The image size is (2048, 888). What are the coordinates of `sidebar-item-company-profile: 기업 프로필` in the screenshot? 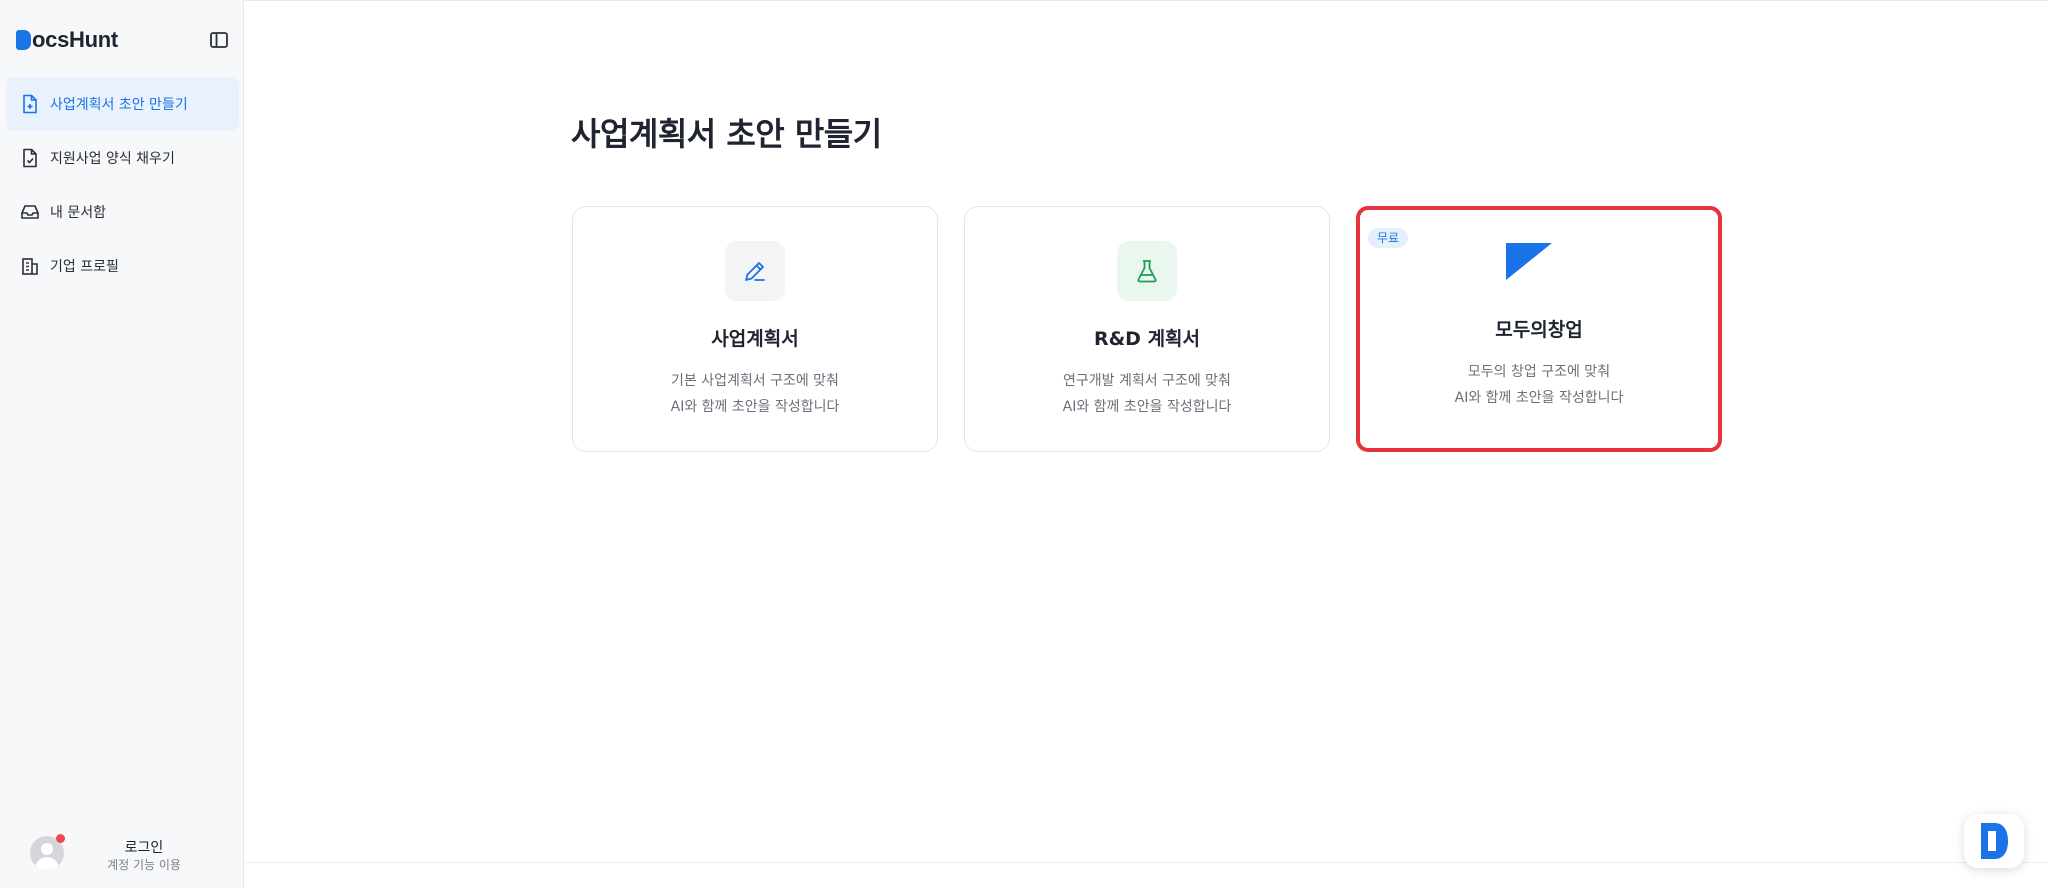 It's located at (122, 266).